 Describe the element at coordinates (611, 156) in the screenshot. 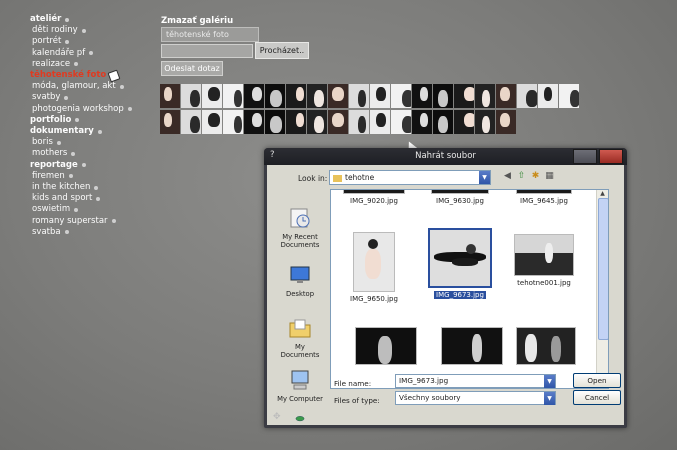

I see `close-button` at that location.